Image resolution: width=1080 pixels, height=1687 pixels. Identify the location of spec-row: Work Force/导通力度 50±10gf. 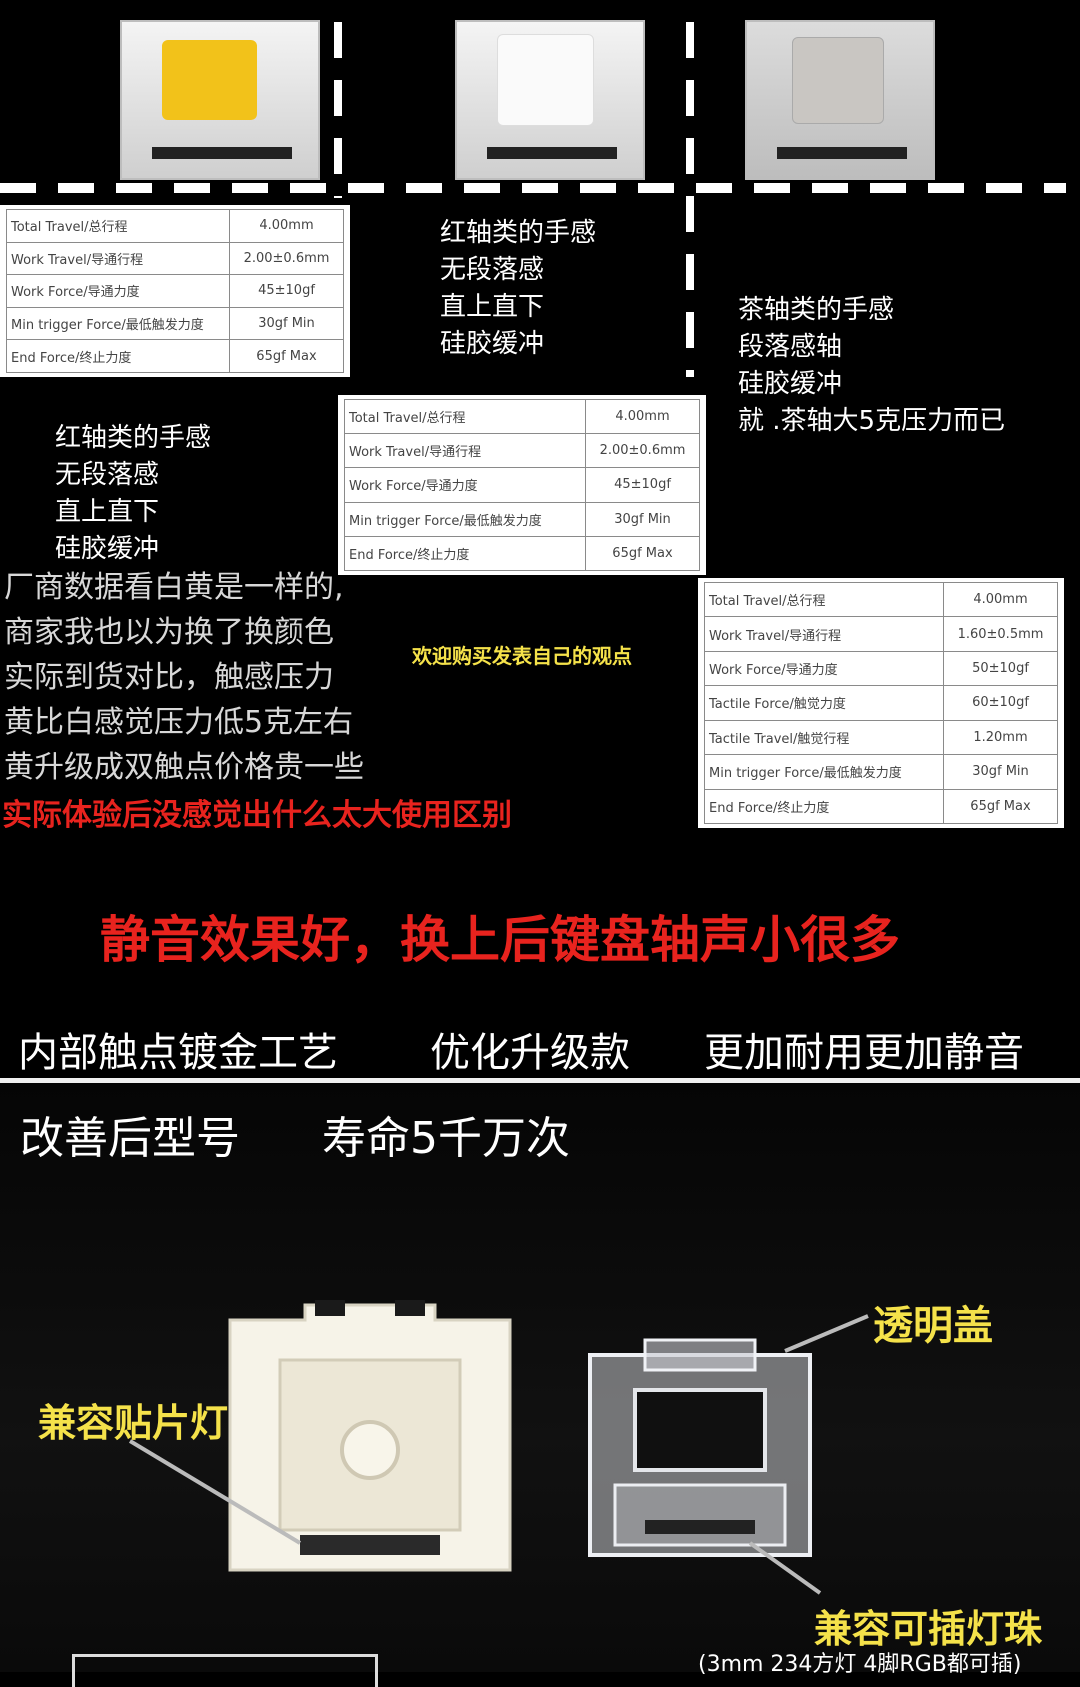
(881, 668).